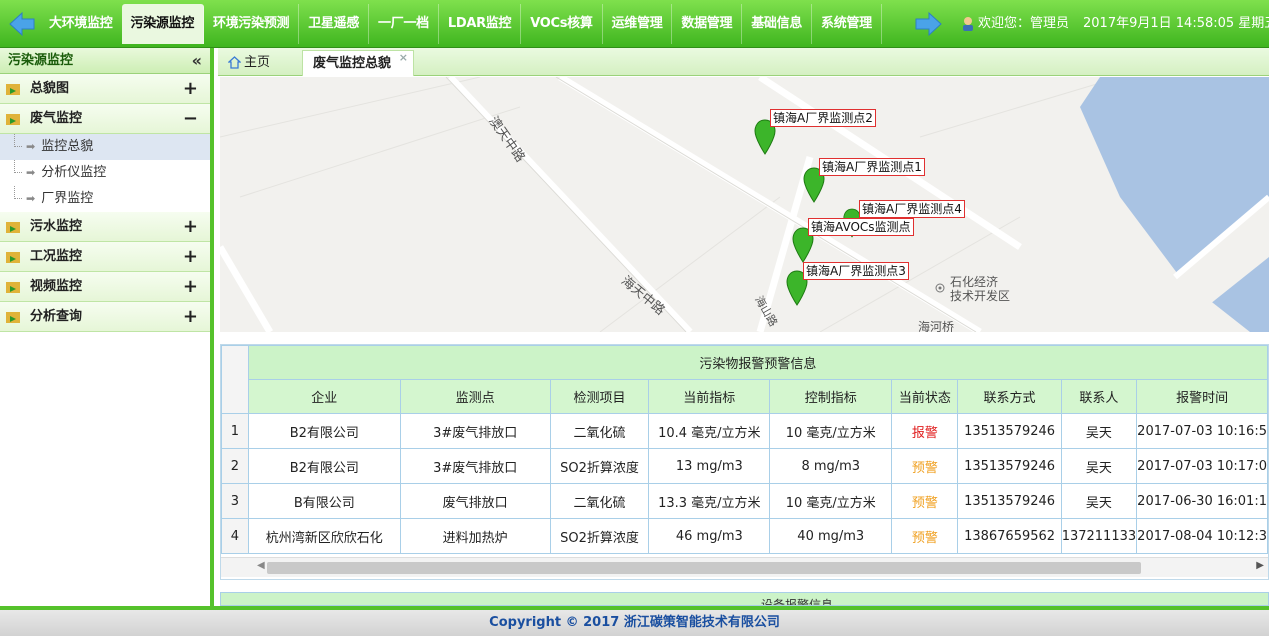 The height and width of the screenshot is (636, 1269). Describe the element at coordinates (324, 466) in the screenshot. I see `cell-company: B2有限公司` at that location.